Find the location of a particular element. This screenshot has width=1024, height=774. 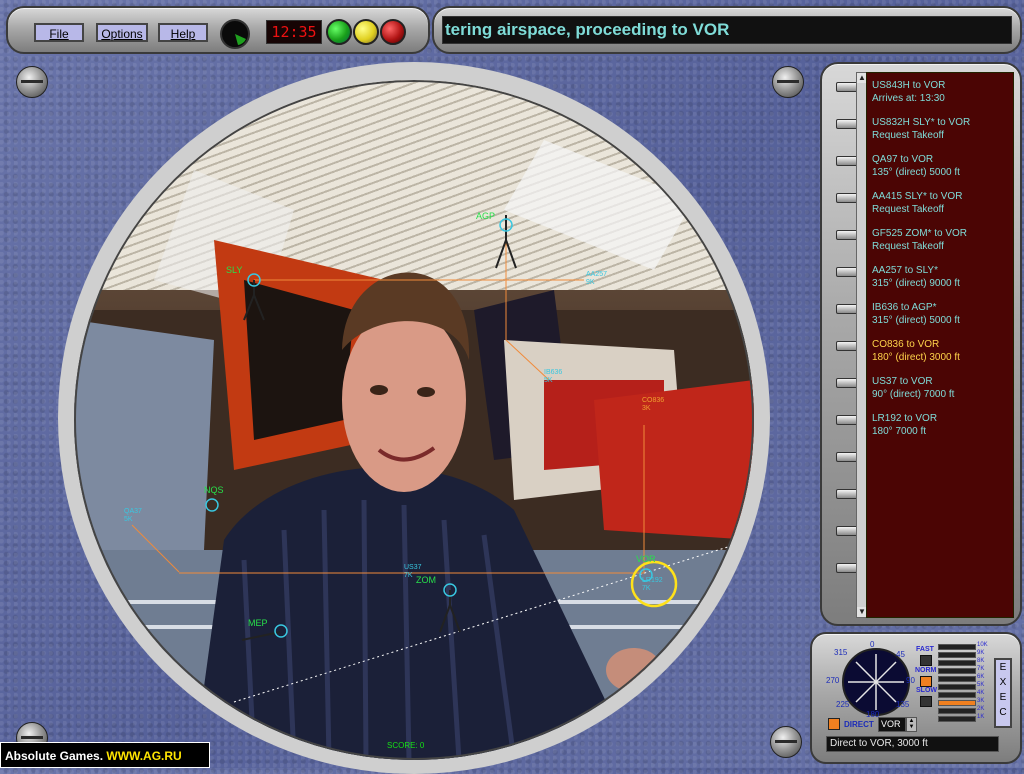

file-menu-button: File is located at coordinates (59, 32).